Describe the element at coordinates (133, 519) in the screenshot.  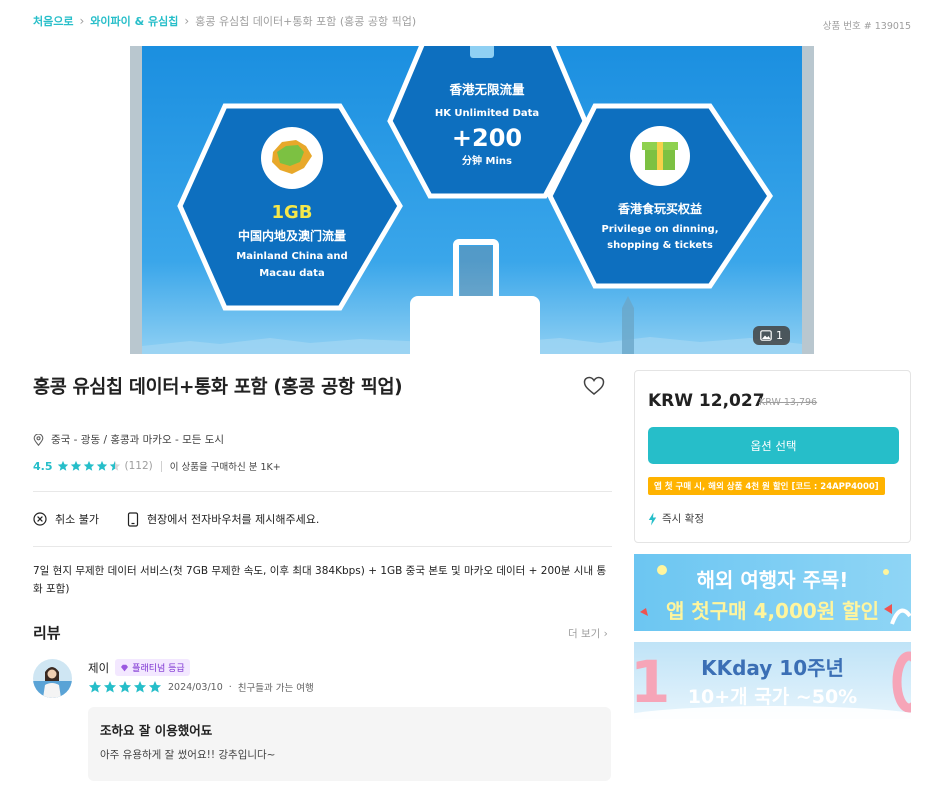
I see `mobile-phone-icon` at that location.